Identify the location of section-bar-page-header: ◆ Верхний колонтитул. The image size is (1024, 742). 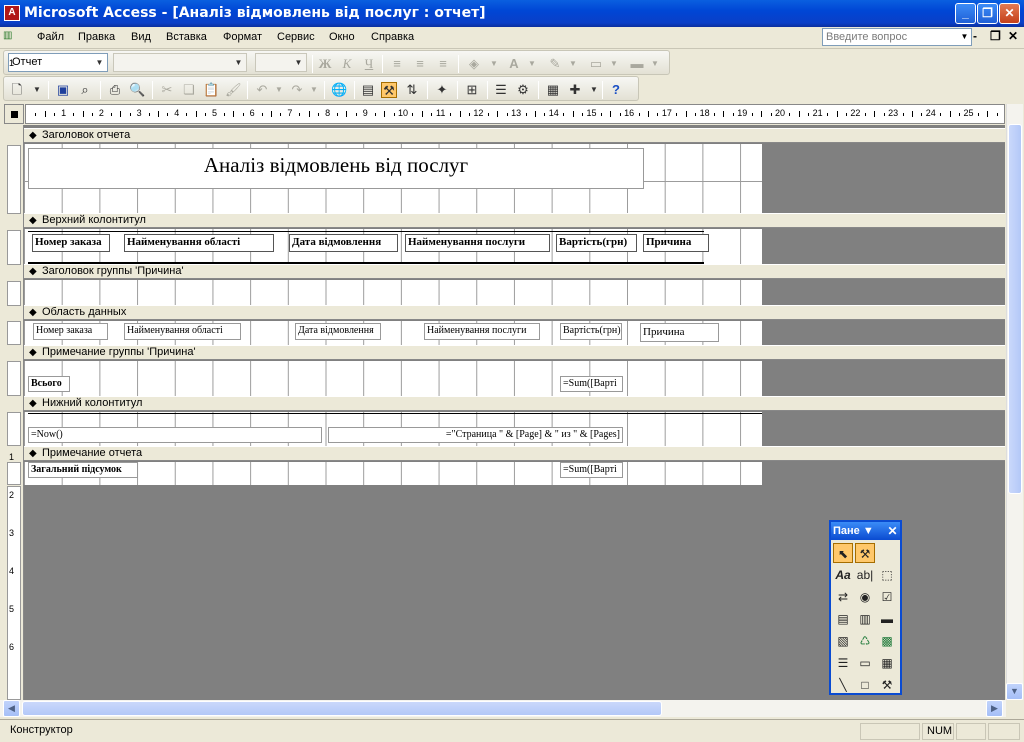
(514, 220).